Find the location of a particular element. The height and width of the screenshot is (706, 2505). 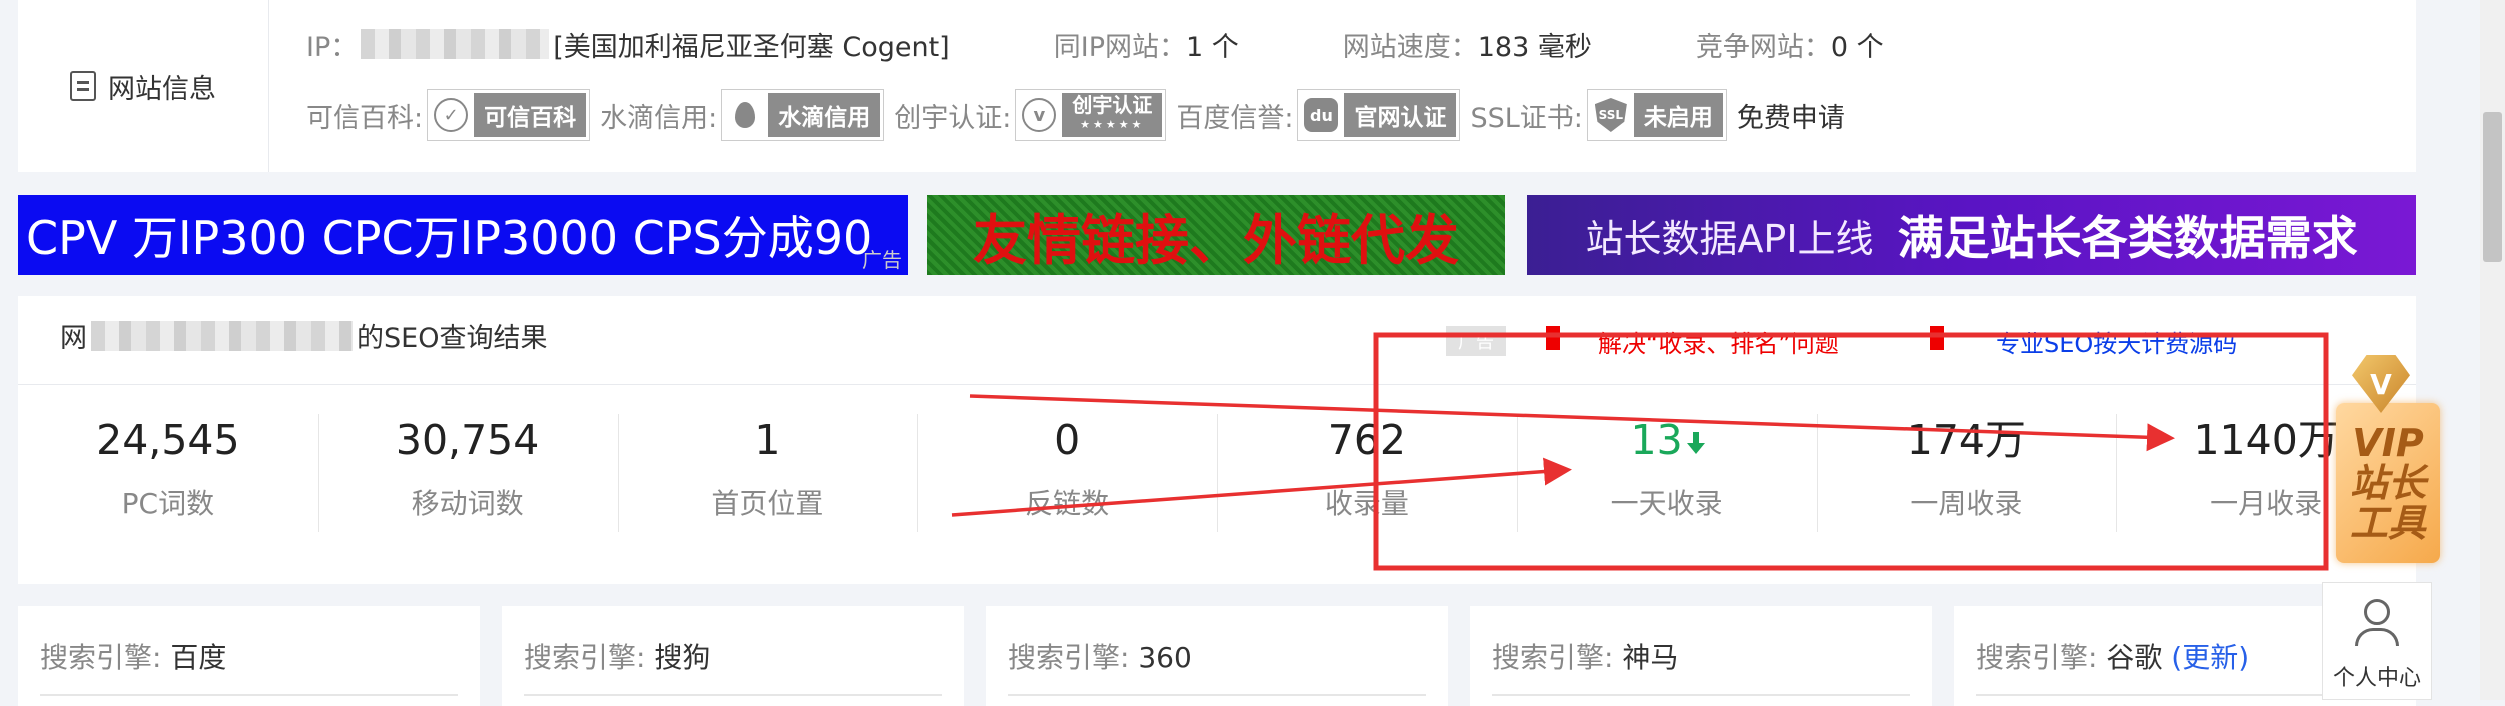

engine-card-baidu: 搜索引擎: 百度 is located at coordinates (249, 656).